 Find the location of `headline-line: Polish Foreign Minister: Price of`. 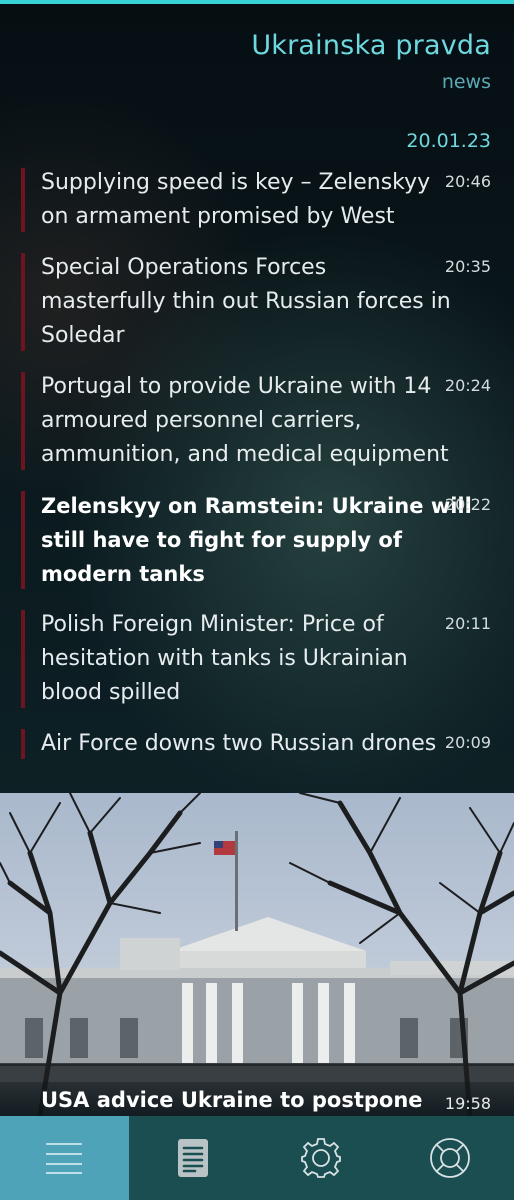

headline-line: Polish Foreign Minister: Price of is located at coordinates (212, 624).